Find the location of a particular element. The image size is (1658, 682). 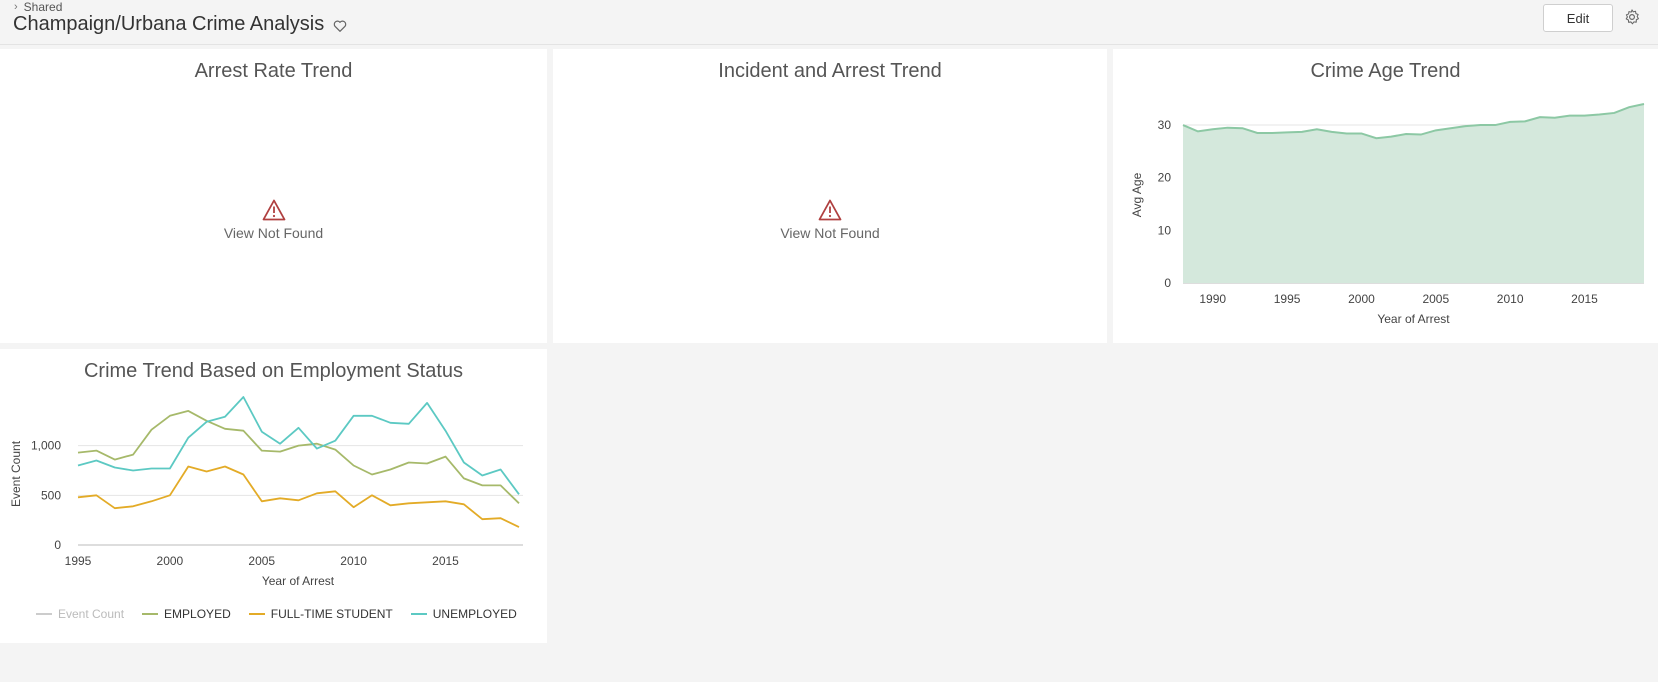

y-tick-label: 20 is located at coordinates (1165, 178).